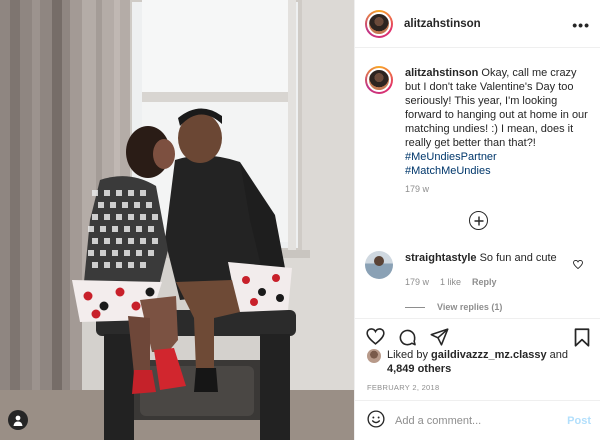 The width and height of the screenshot is (600, 440). Describe the element at coordinates (581, 25) in the screenshot. I see `more-options-icon: •••` at that location.